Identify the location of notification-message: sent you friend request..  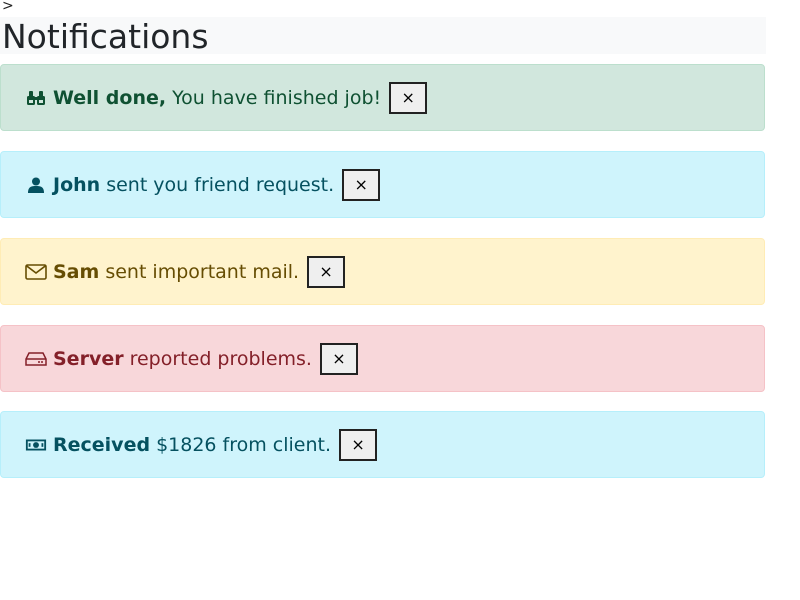
(220, 184).